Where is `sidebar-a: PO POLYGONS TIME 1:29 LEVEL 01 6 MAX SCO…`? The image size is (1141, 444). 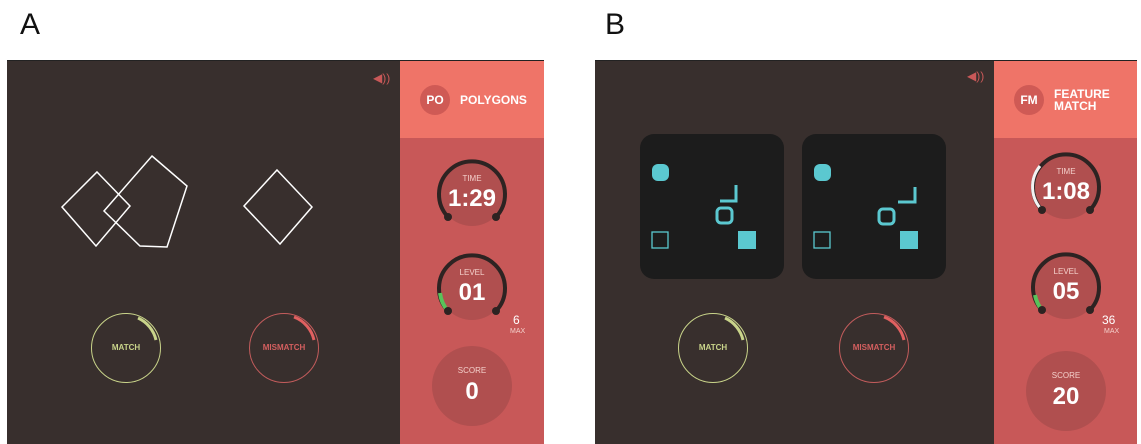
sidebar-a: PO POLYGONS TIME 1:29 LEVEL 01 6 MAX SCO… is located at coordinates (472, 252).